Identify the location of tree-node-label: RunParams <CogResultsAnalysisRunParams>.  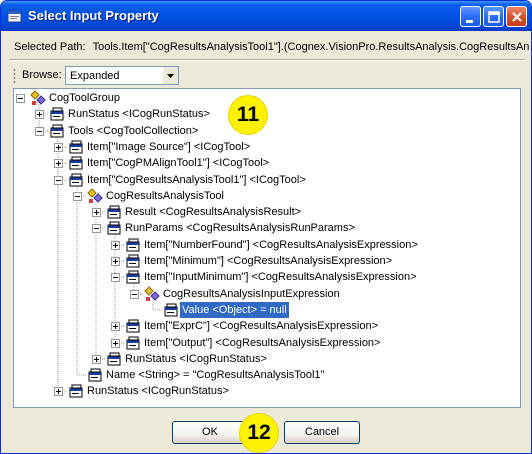
(240, 228).